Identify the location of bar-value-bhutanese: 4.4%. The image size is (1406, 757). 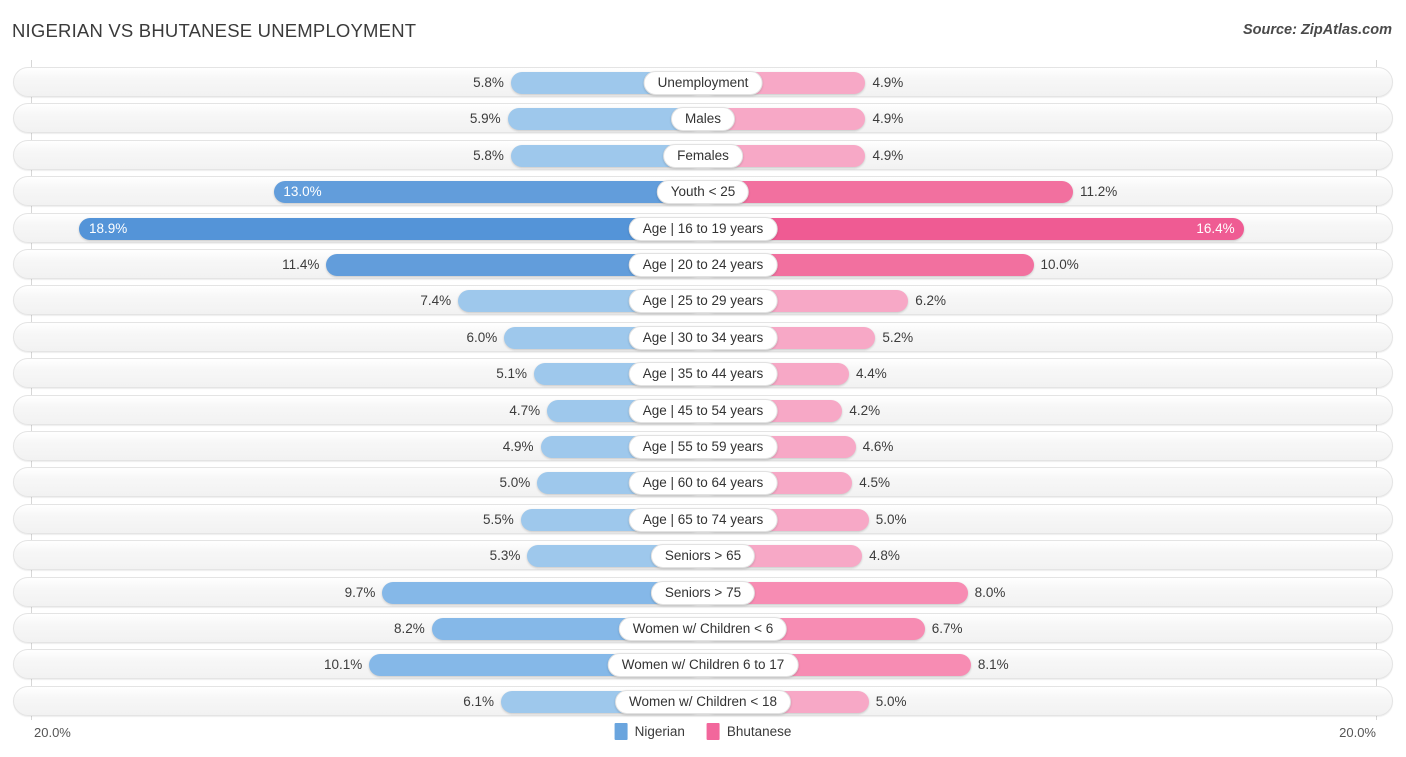
(871, 374).